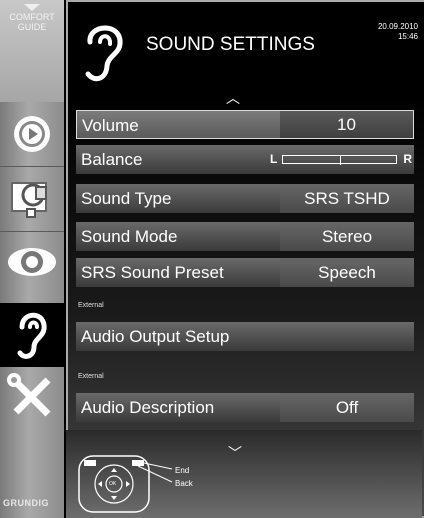 The image size is (424, 518). I want to click on eye-icon, so click(32, 262).